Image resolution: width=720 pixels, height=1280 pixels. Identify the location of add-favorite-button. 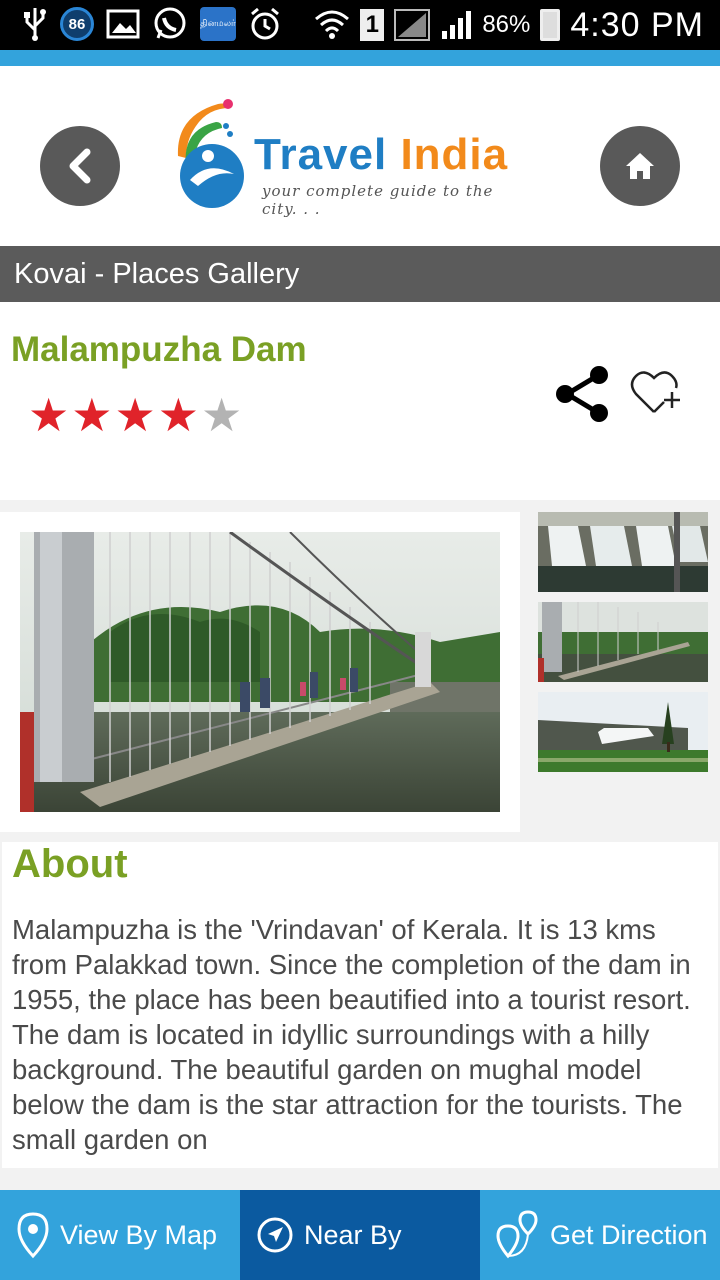
(657, 393).